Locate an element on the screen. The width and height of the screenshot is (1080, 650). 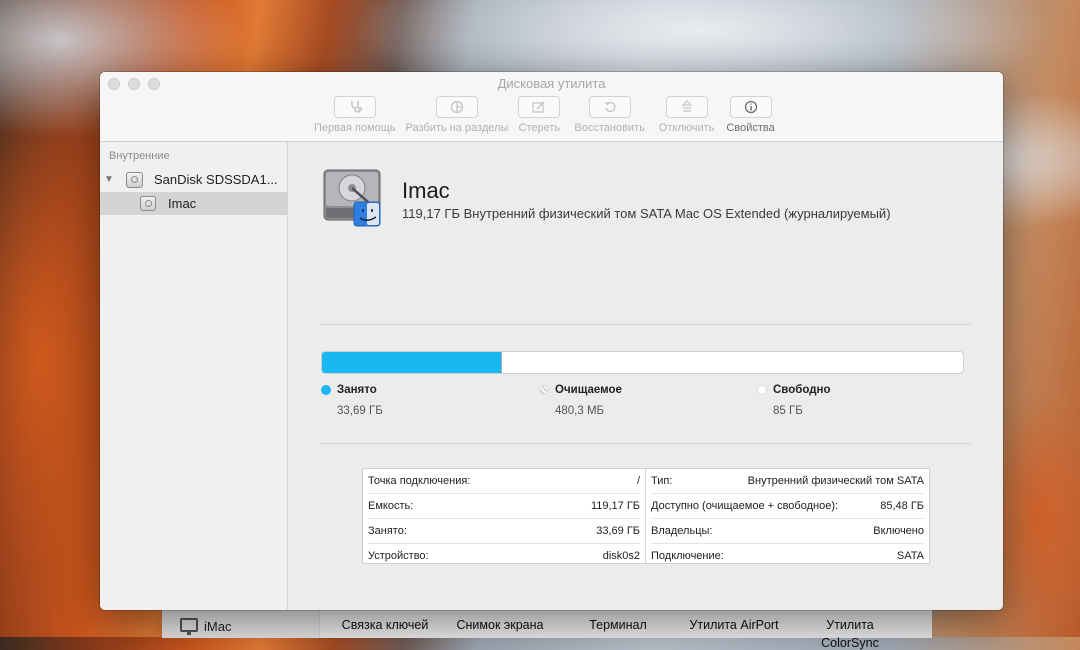
info-row: Тип: Внутренний физический том SATA is located at coordinates (787, 481).